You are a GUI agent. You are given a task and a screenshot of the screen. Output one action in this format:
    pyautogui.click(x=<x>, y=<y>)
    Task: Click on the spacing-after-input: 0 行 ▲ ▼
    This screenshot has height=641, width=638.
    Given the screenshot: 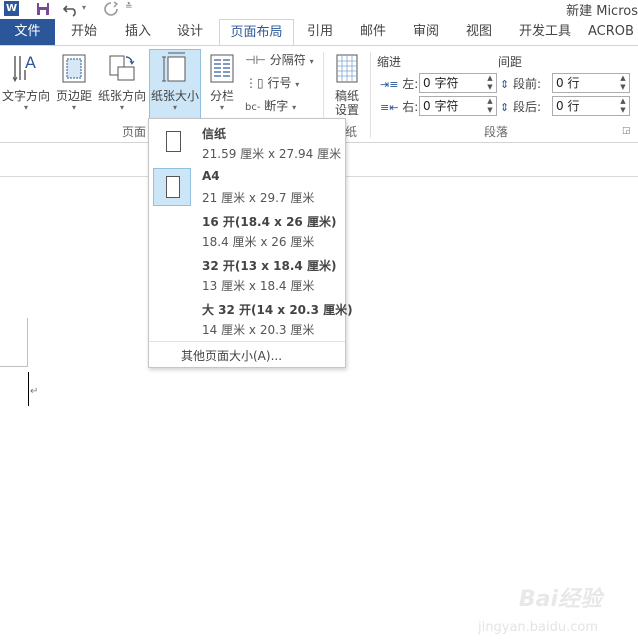 What is the action you would take?
    pyautogui.click(x=591, y=106)
    